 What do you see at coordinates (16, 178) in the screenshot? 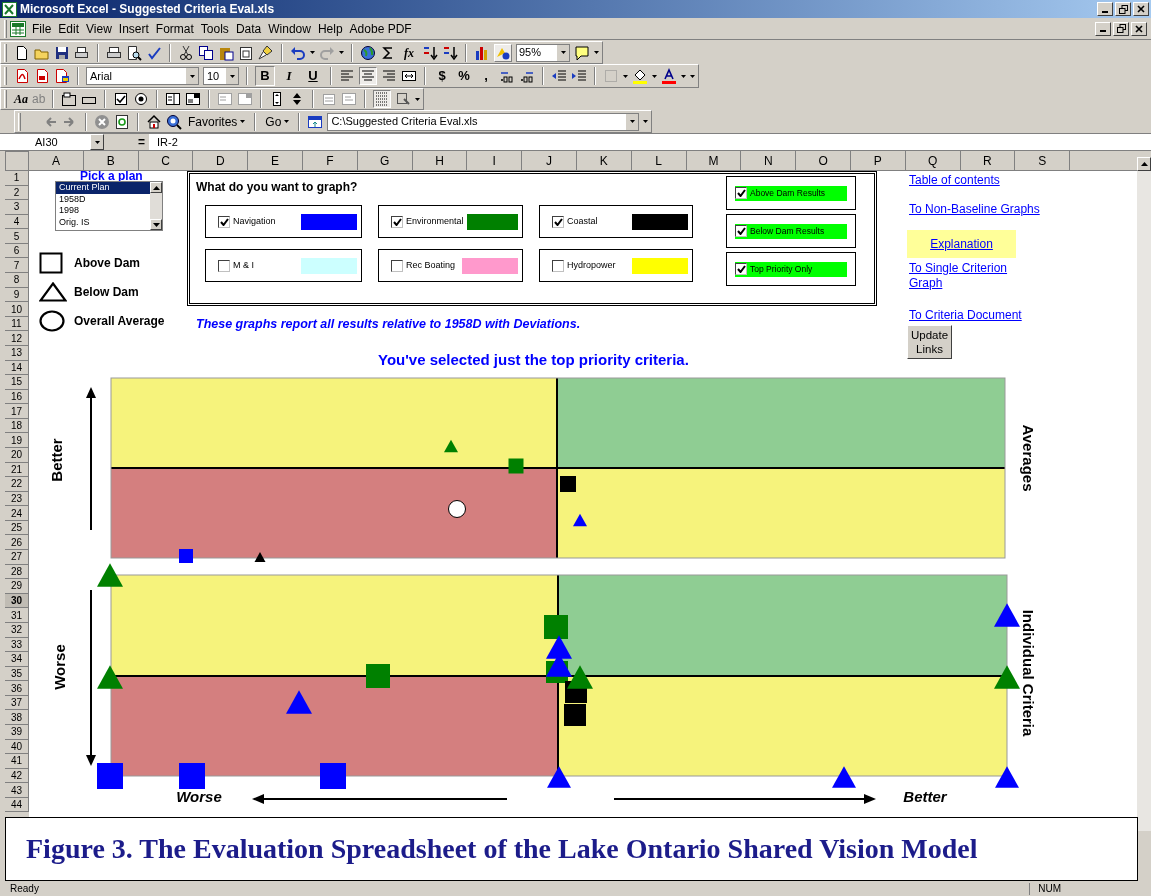
I see `row-header: 1` at bounding box center [16, 178].